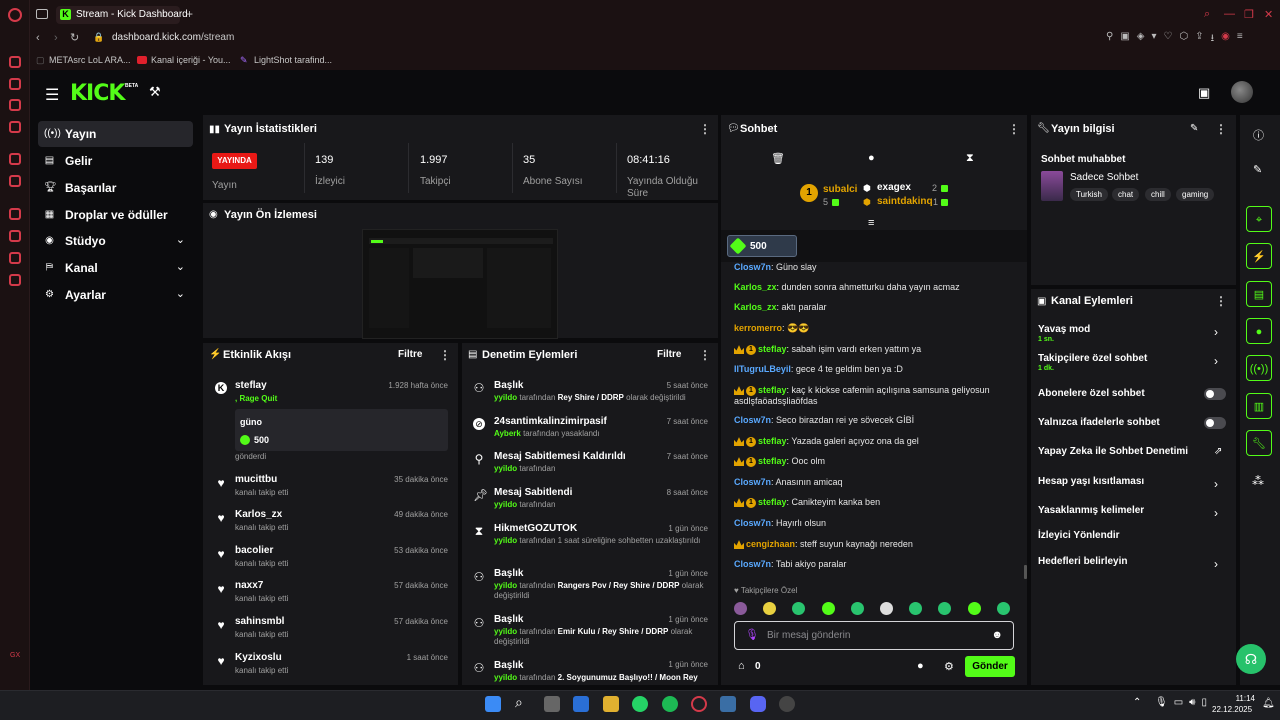 Image resolution: width=1280 pixels, height=720 pixels. Describe the element at coordinates (755, 307) in the screenshot. I see `chat-username: Karlos_zx` at that location.